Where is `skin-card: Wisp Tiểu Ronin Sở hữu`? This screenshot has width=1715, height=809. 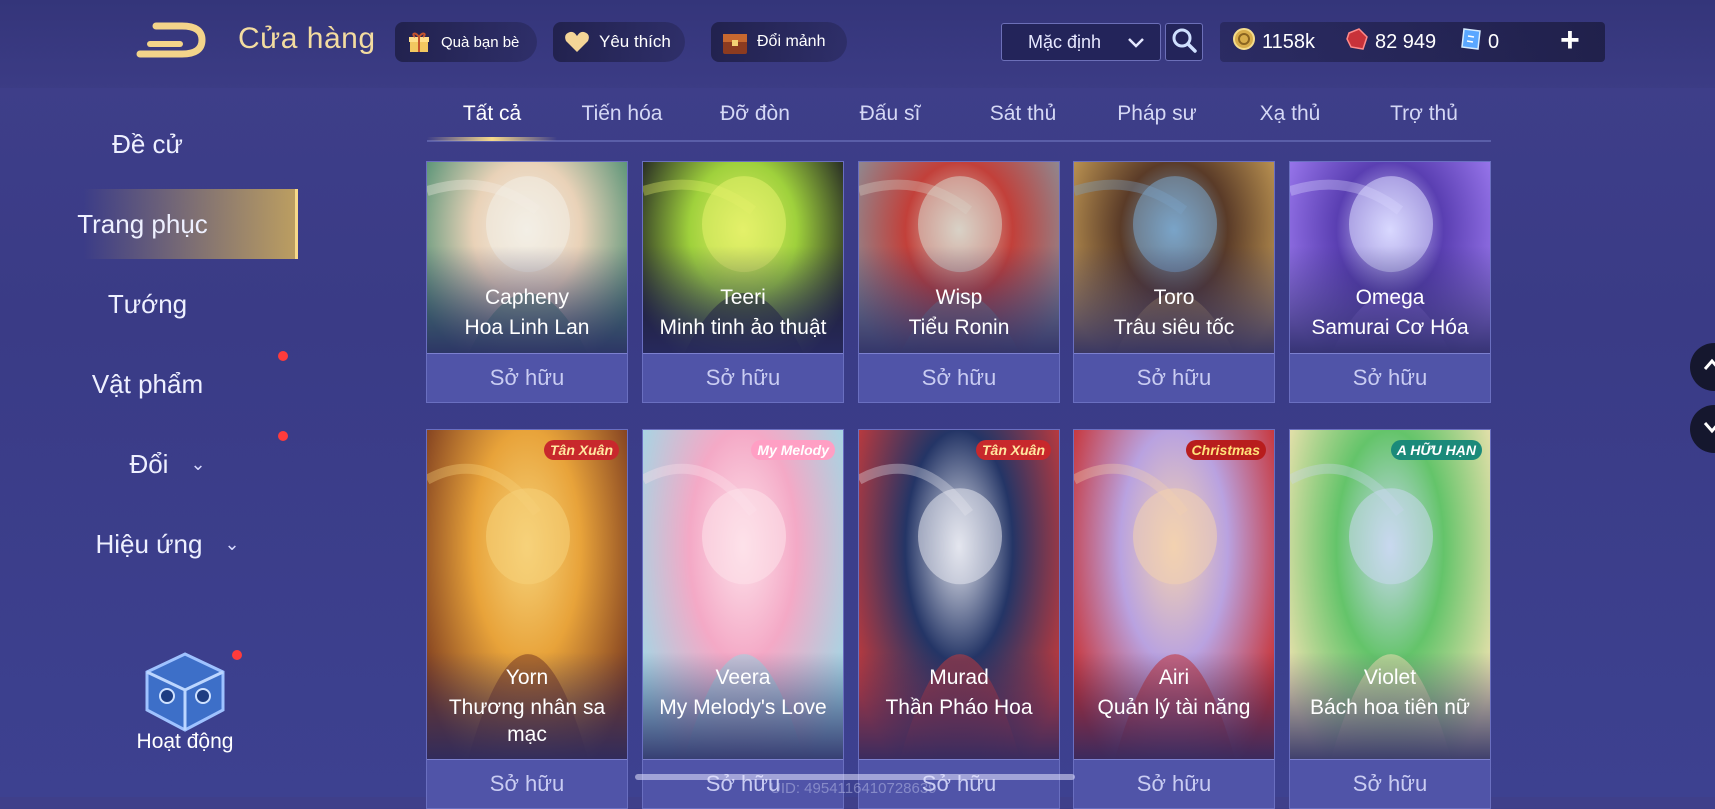
skin-card: Wisp Tiểu Ronin Sở hữu is located at coordinates (959, 282).